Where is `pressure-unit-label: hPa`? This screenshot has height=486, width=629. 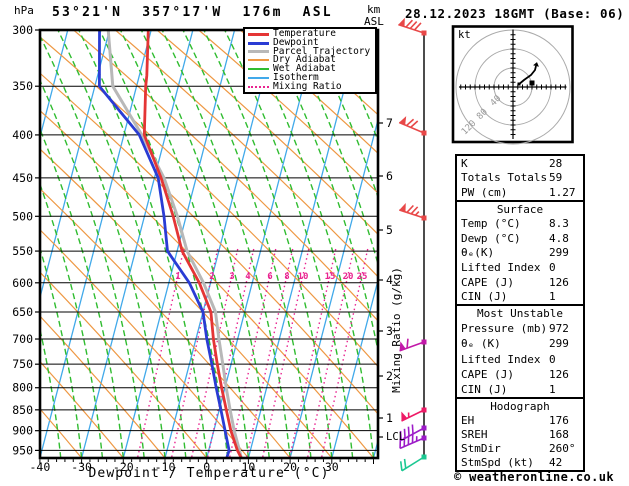
pressure-unit-label: hPa is located at coordinates (24, 10).